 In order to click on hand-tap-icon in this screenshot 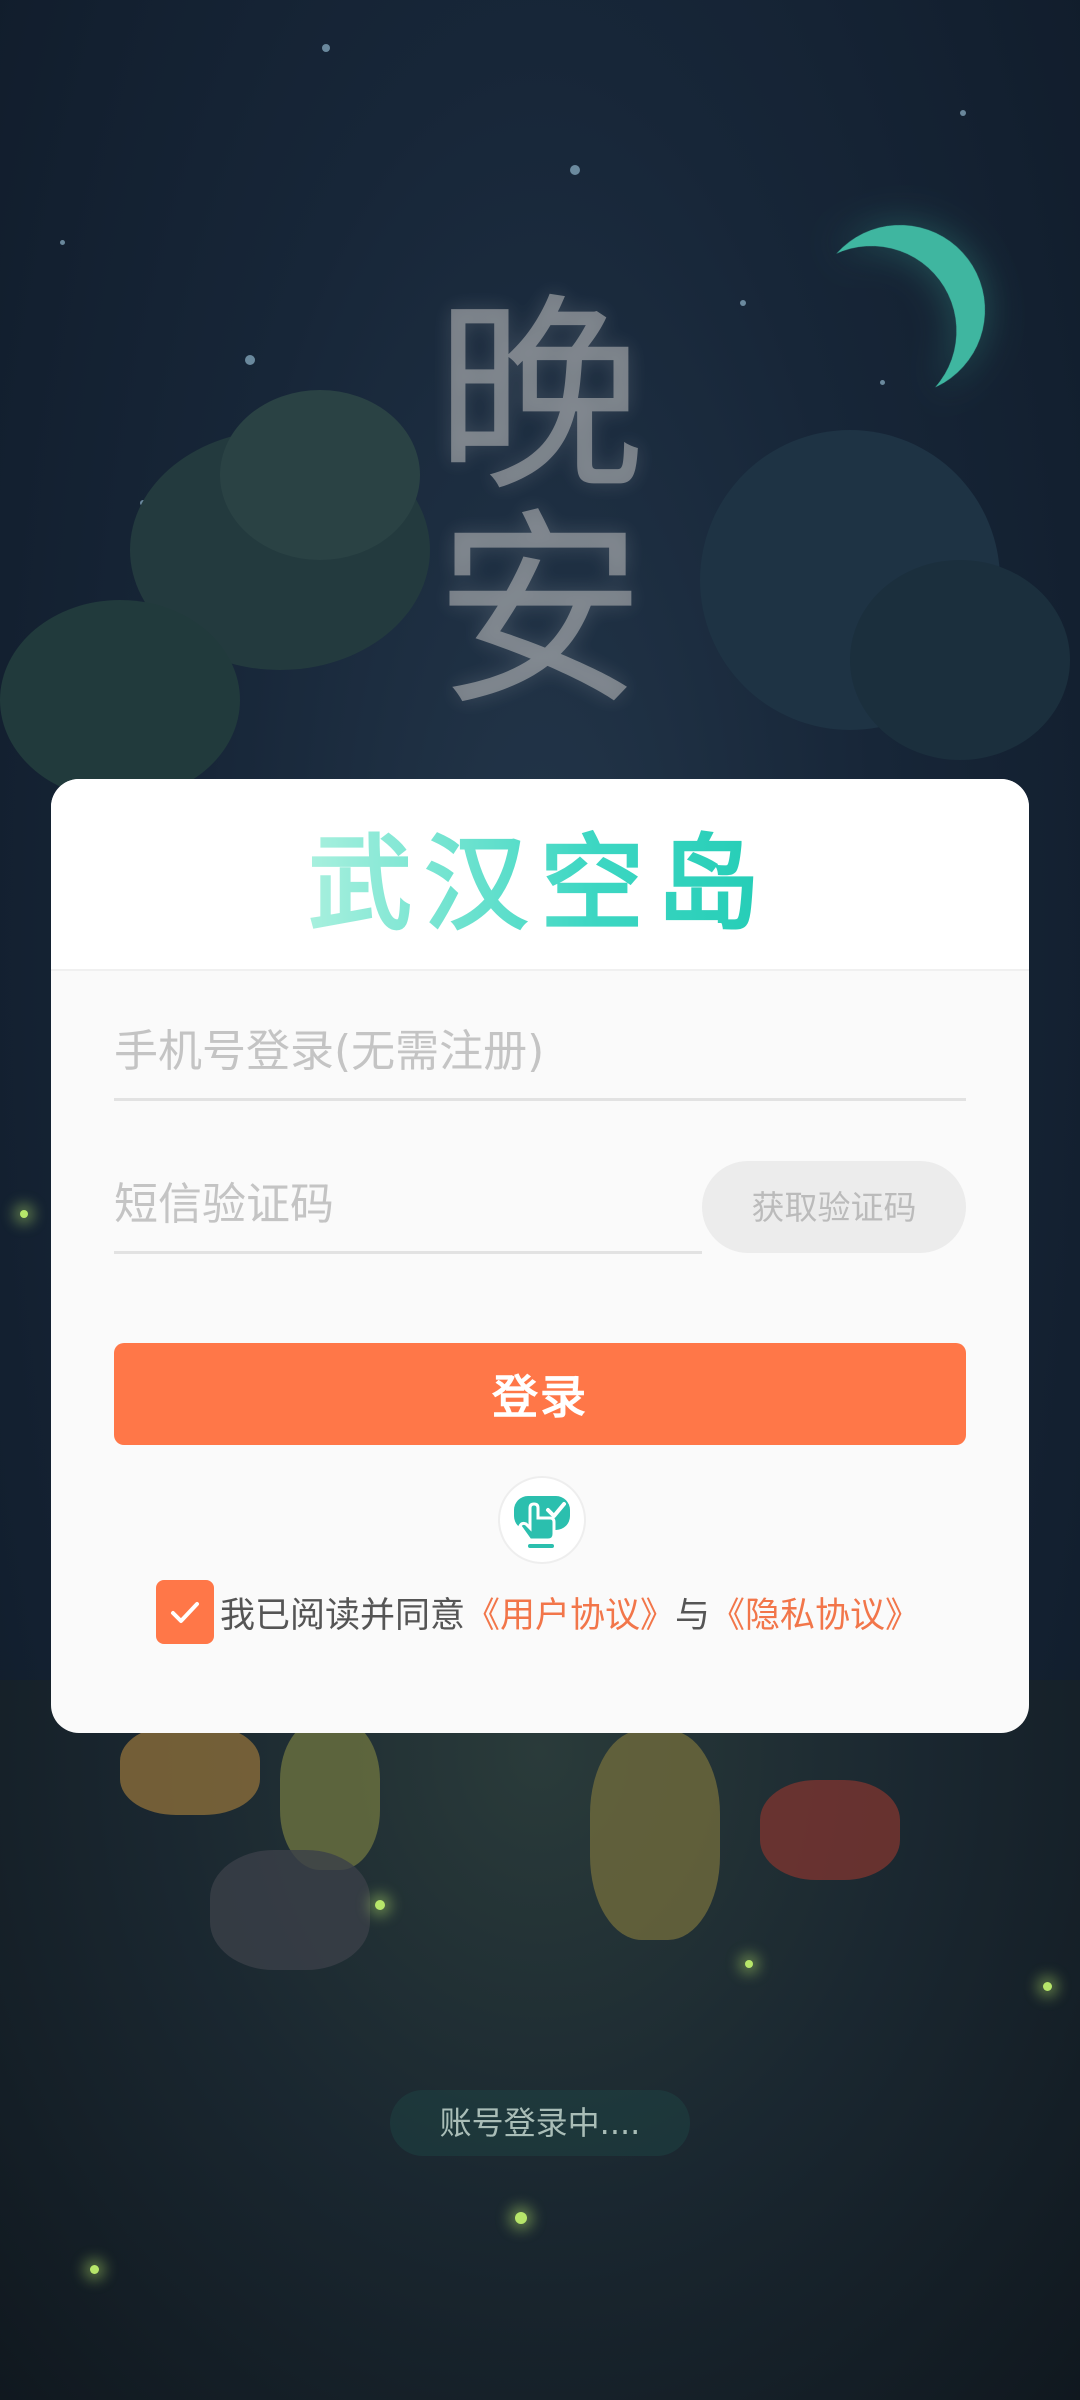, I will do `click(542, 1520)`.